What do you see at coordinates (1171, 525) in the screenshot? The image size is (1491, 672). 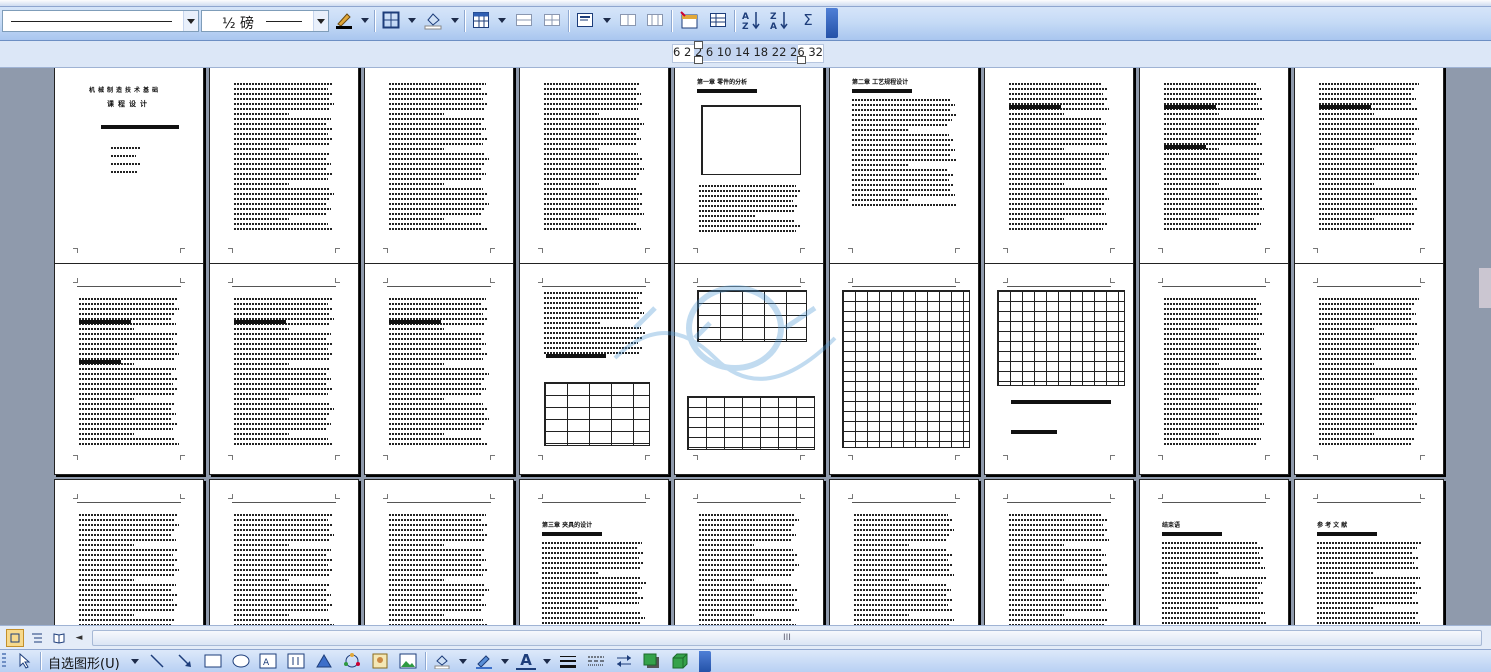 I see `chapter-heading: 结束语` at bounding box center [1171, 525].